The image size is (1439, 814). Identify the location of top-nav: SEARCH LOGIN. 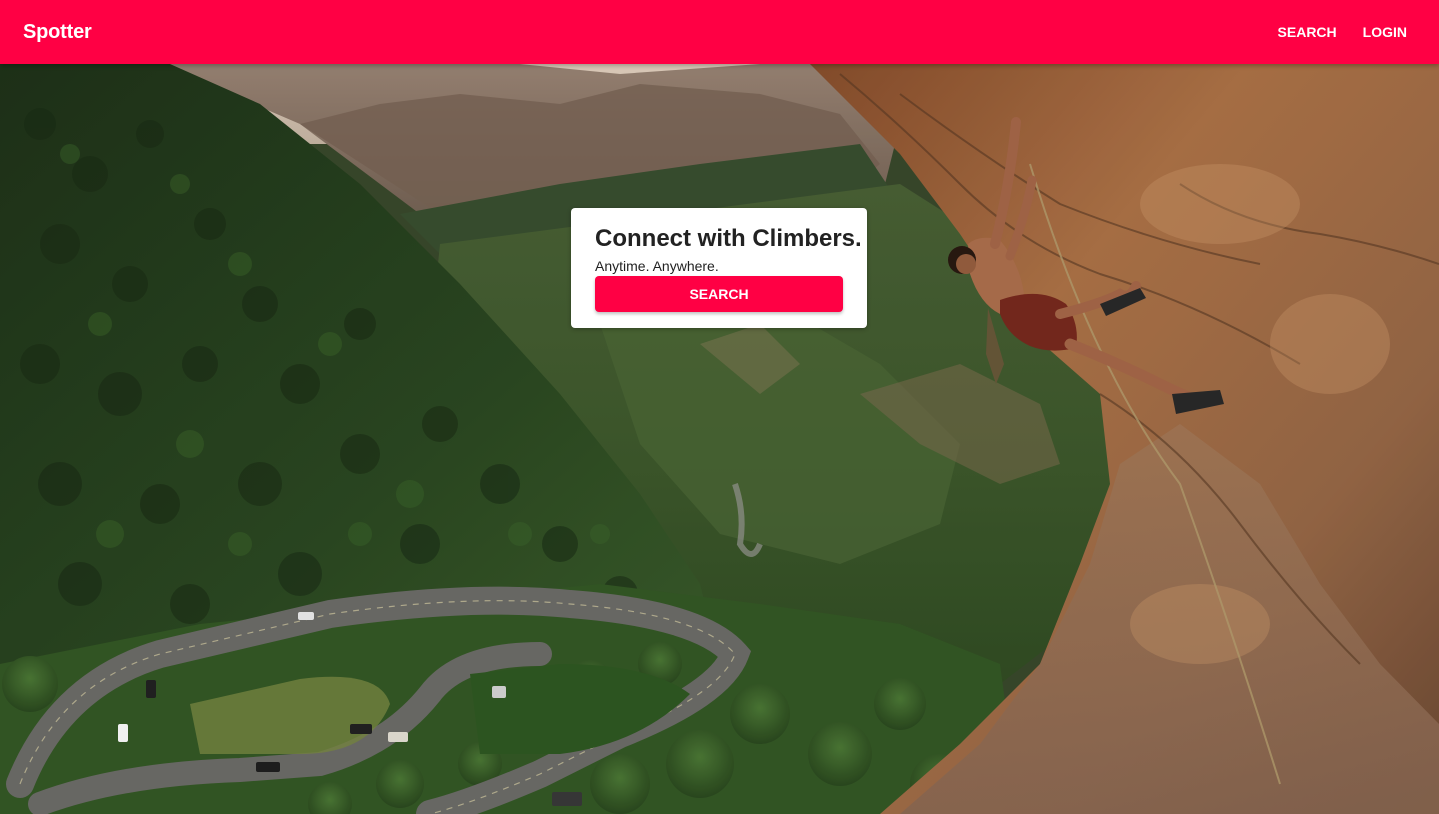
(1342, 32).